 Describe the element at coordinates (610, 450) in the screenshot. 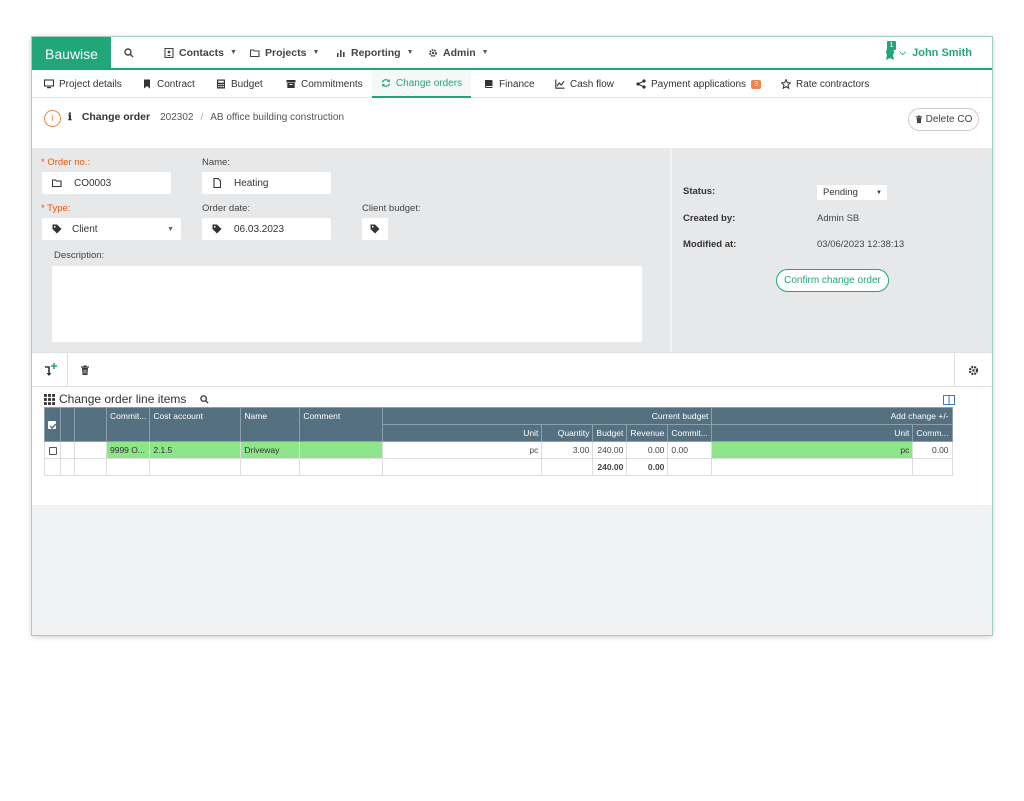

I see `cell-budget: 240.00` at that location.